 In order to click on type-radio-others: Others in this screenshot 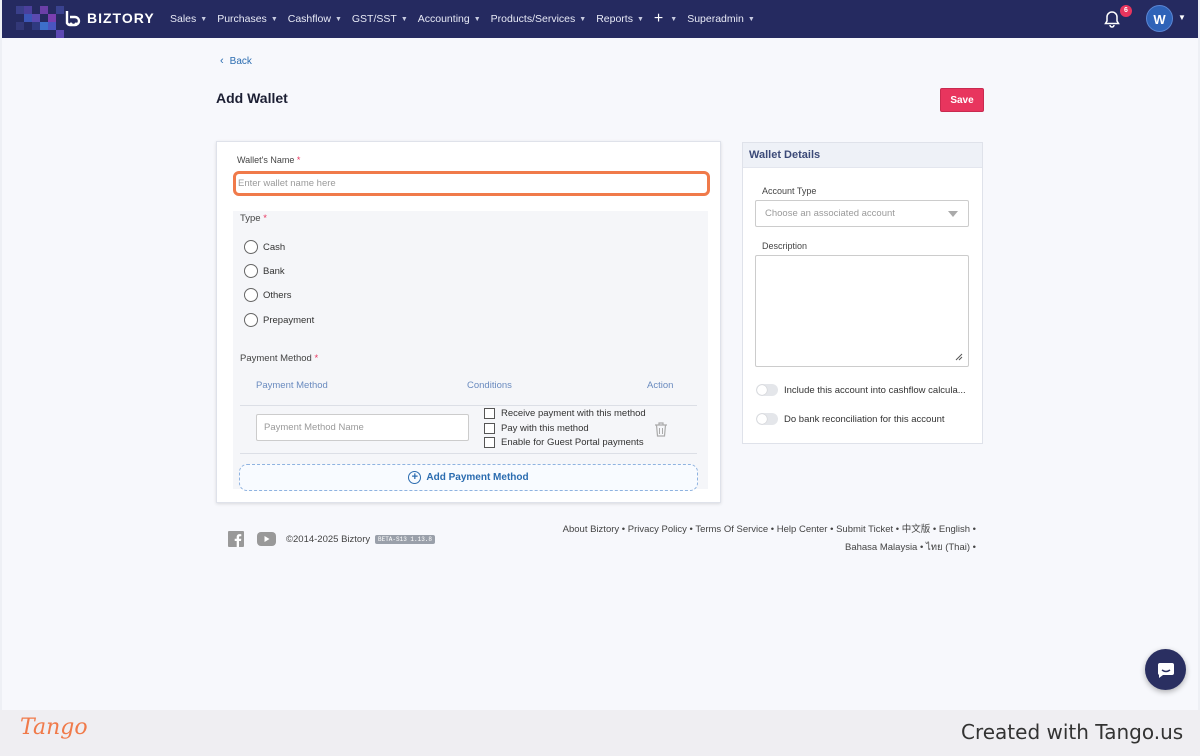, I will do `click(268, 295)`.